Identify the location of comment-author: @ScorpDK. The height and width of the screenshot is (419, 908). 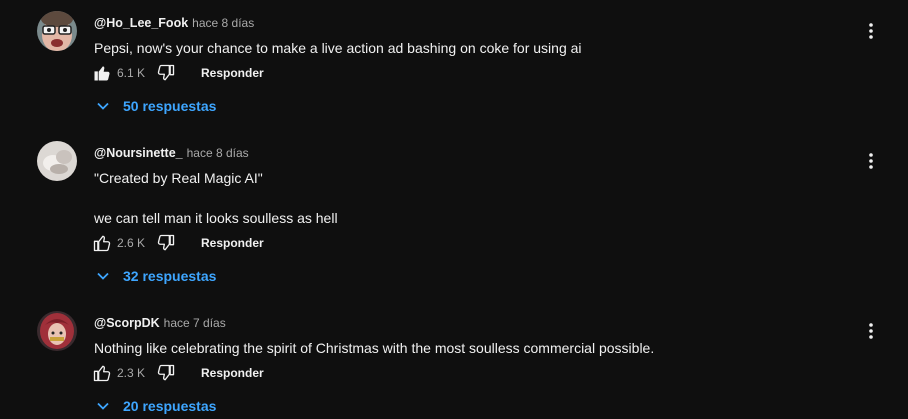
(127, 323).